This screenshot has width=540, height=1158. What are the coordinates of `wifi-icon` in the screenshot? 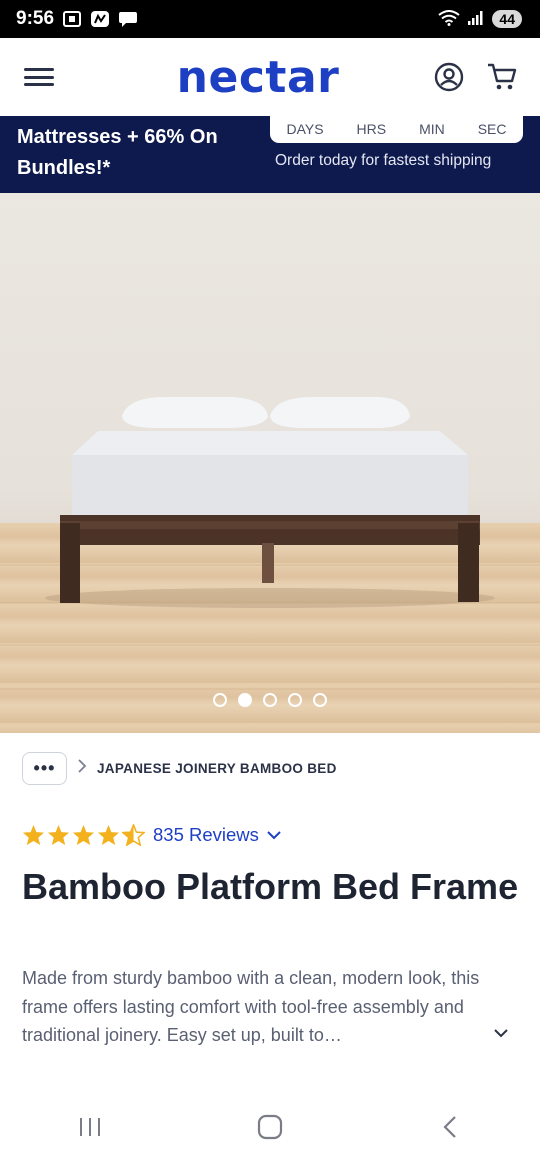 It's located at (449, 19).